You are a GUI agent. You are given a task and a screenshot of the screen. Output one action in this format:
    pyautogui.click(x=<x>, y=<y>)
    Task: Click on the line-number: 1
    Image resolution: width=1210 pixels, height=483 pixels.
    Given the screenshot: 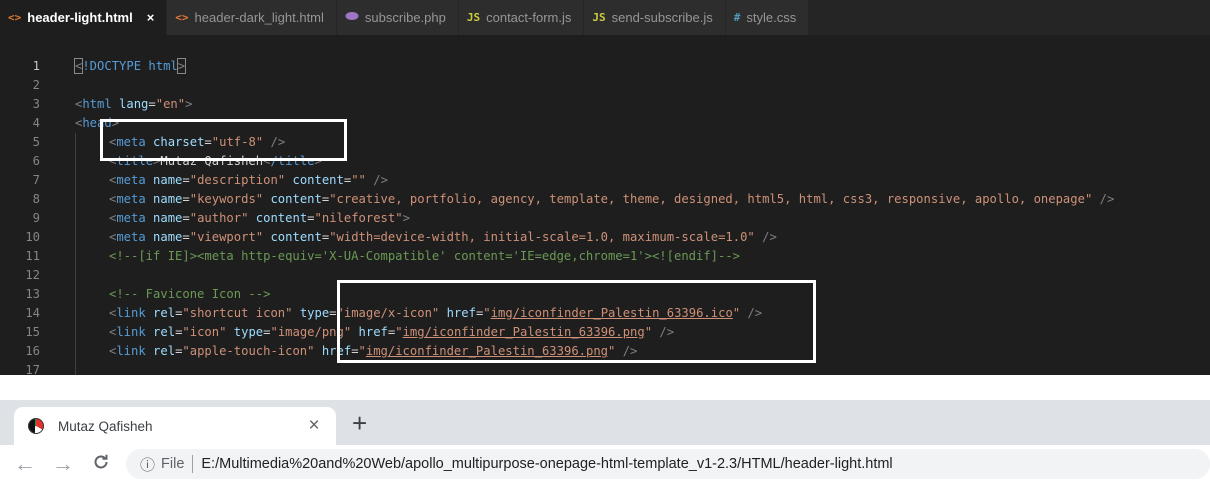 What is the action you would take?
    pyautogui.click(x=36, y=66)
    